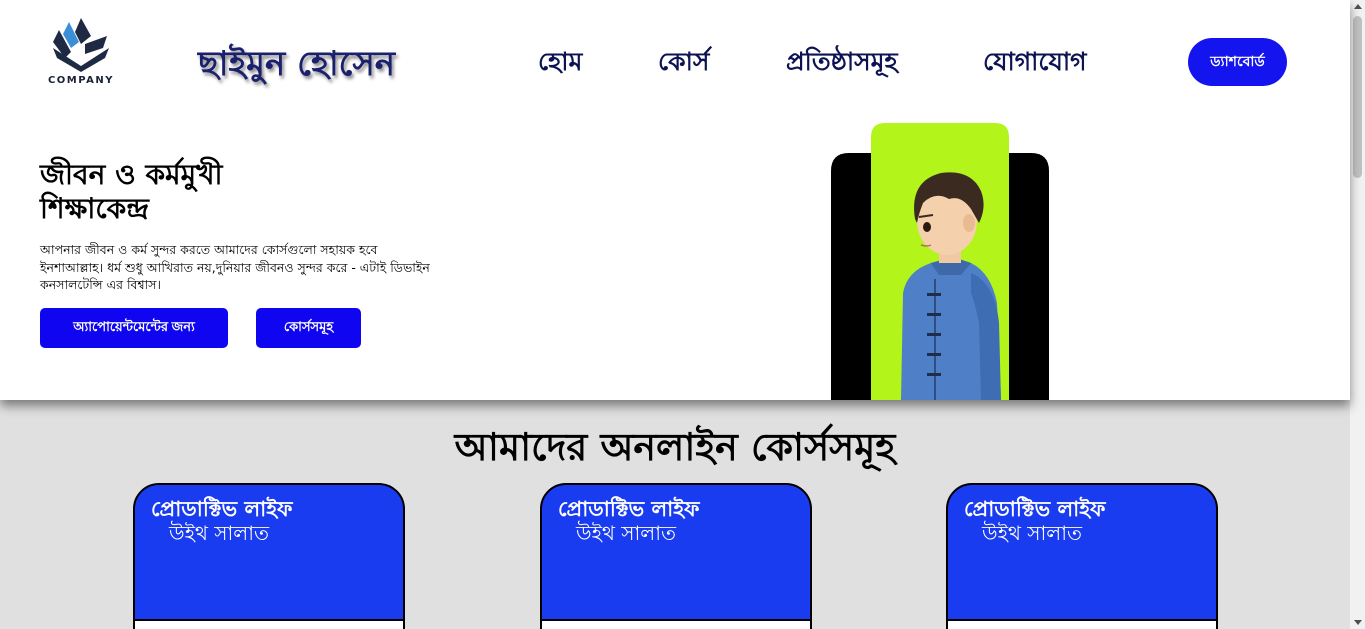 Image resolution: width=1365 pixels, height=629 pixels. Describe the element at coordinates (1358, 6) in the screenshot. I see `scroll-up-icon` at that location.